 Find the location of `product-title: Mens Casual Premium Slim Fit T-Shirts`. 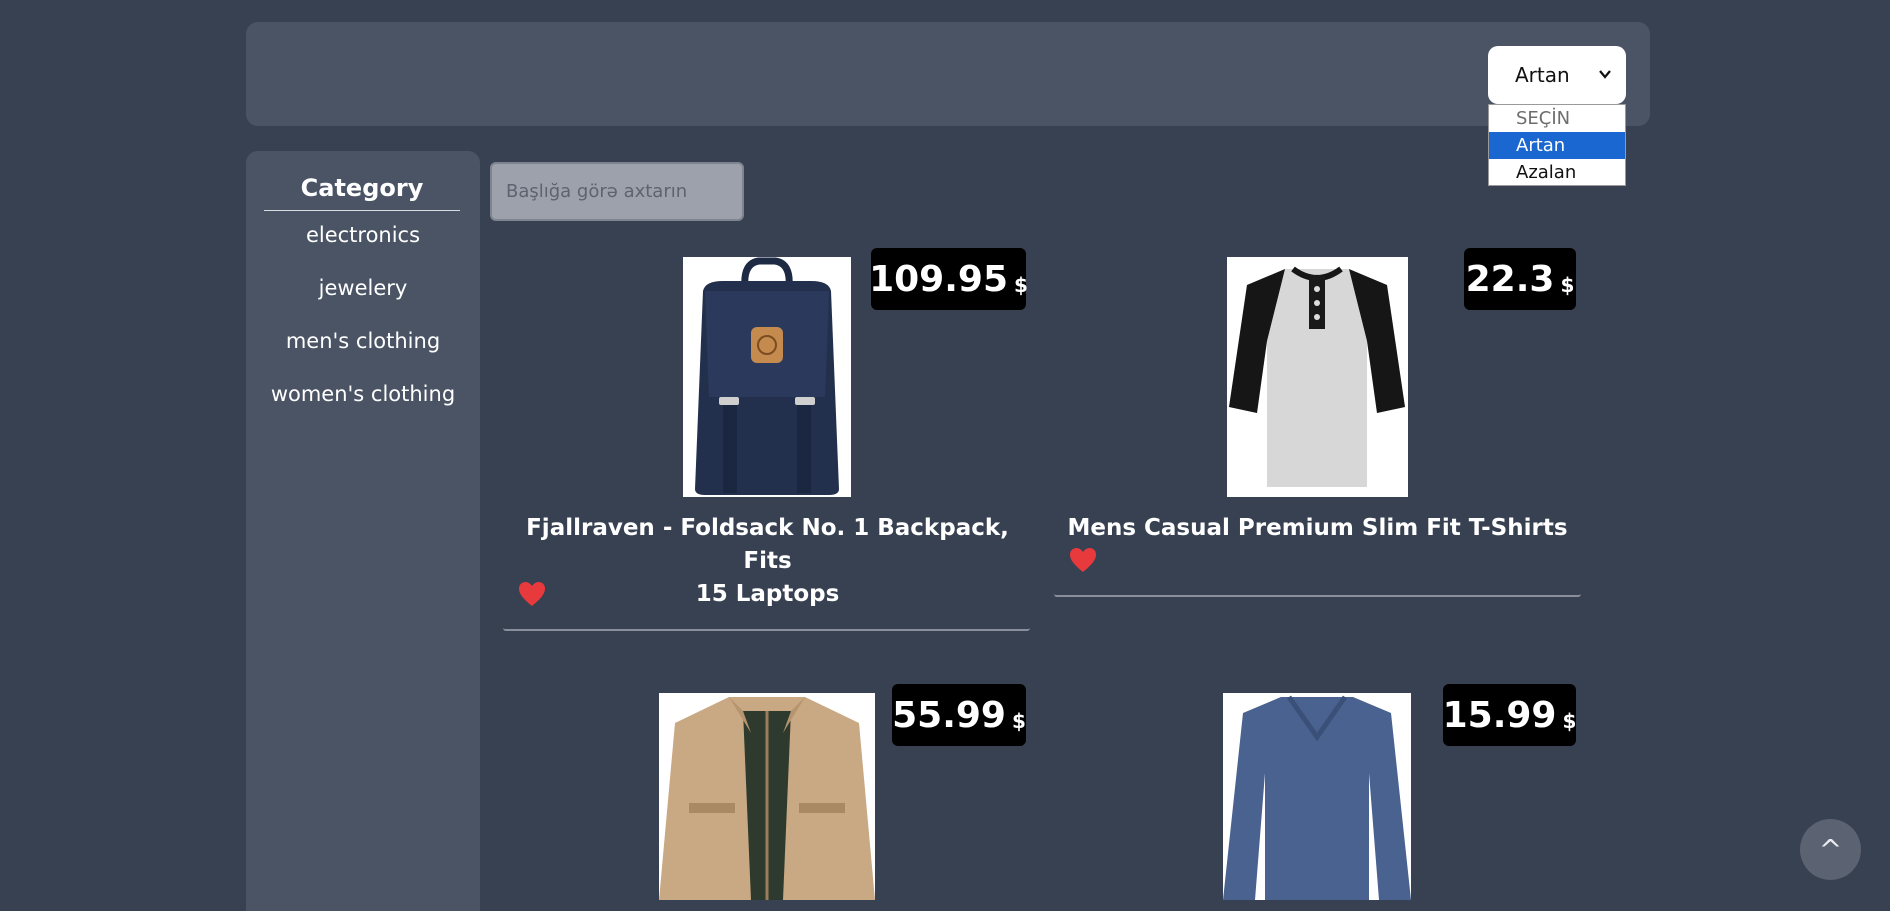

product-title: Mens Casual Premium Slim Fit T-Shirts is located at coordinates (1317, 528).